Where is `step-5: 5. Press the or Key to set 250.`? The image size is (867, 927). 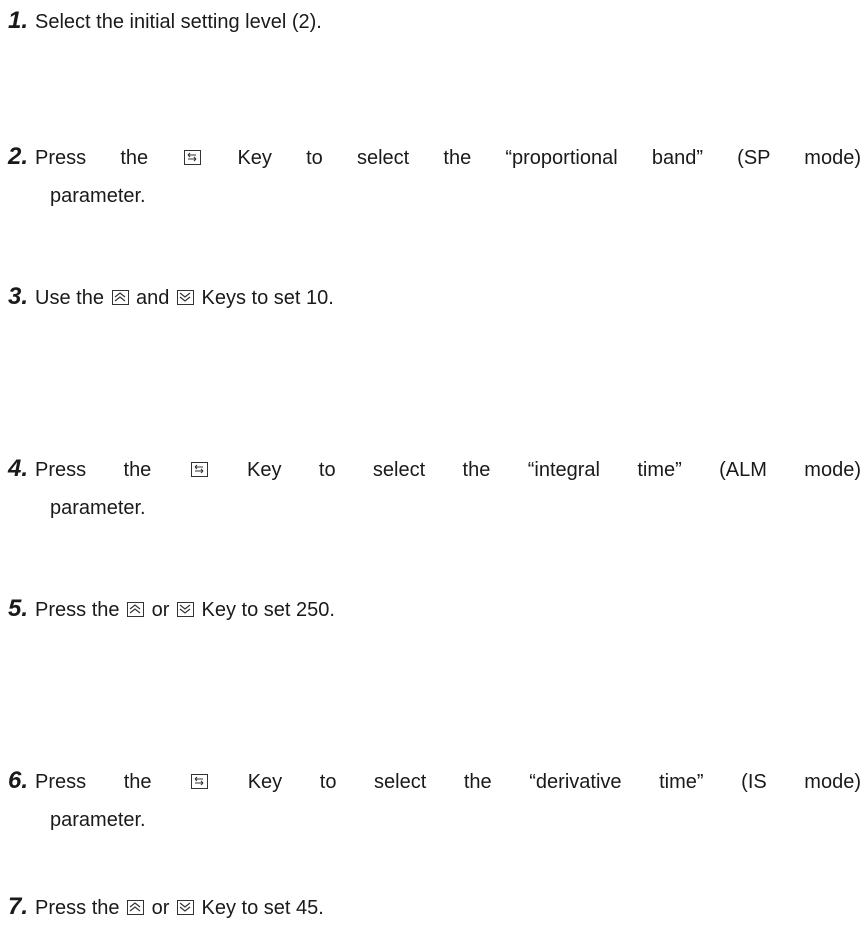
step-5: 5. Press the or Key to set 250. is located at coordinates (434, 609).